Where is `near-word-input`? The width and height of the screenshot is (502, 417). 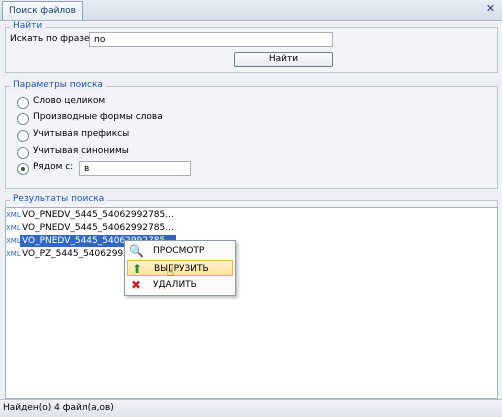 near-word-input is located at coordinates (135, 168).